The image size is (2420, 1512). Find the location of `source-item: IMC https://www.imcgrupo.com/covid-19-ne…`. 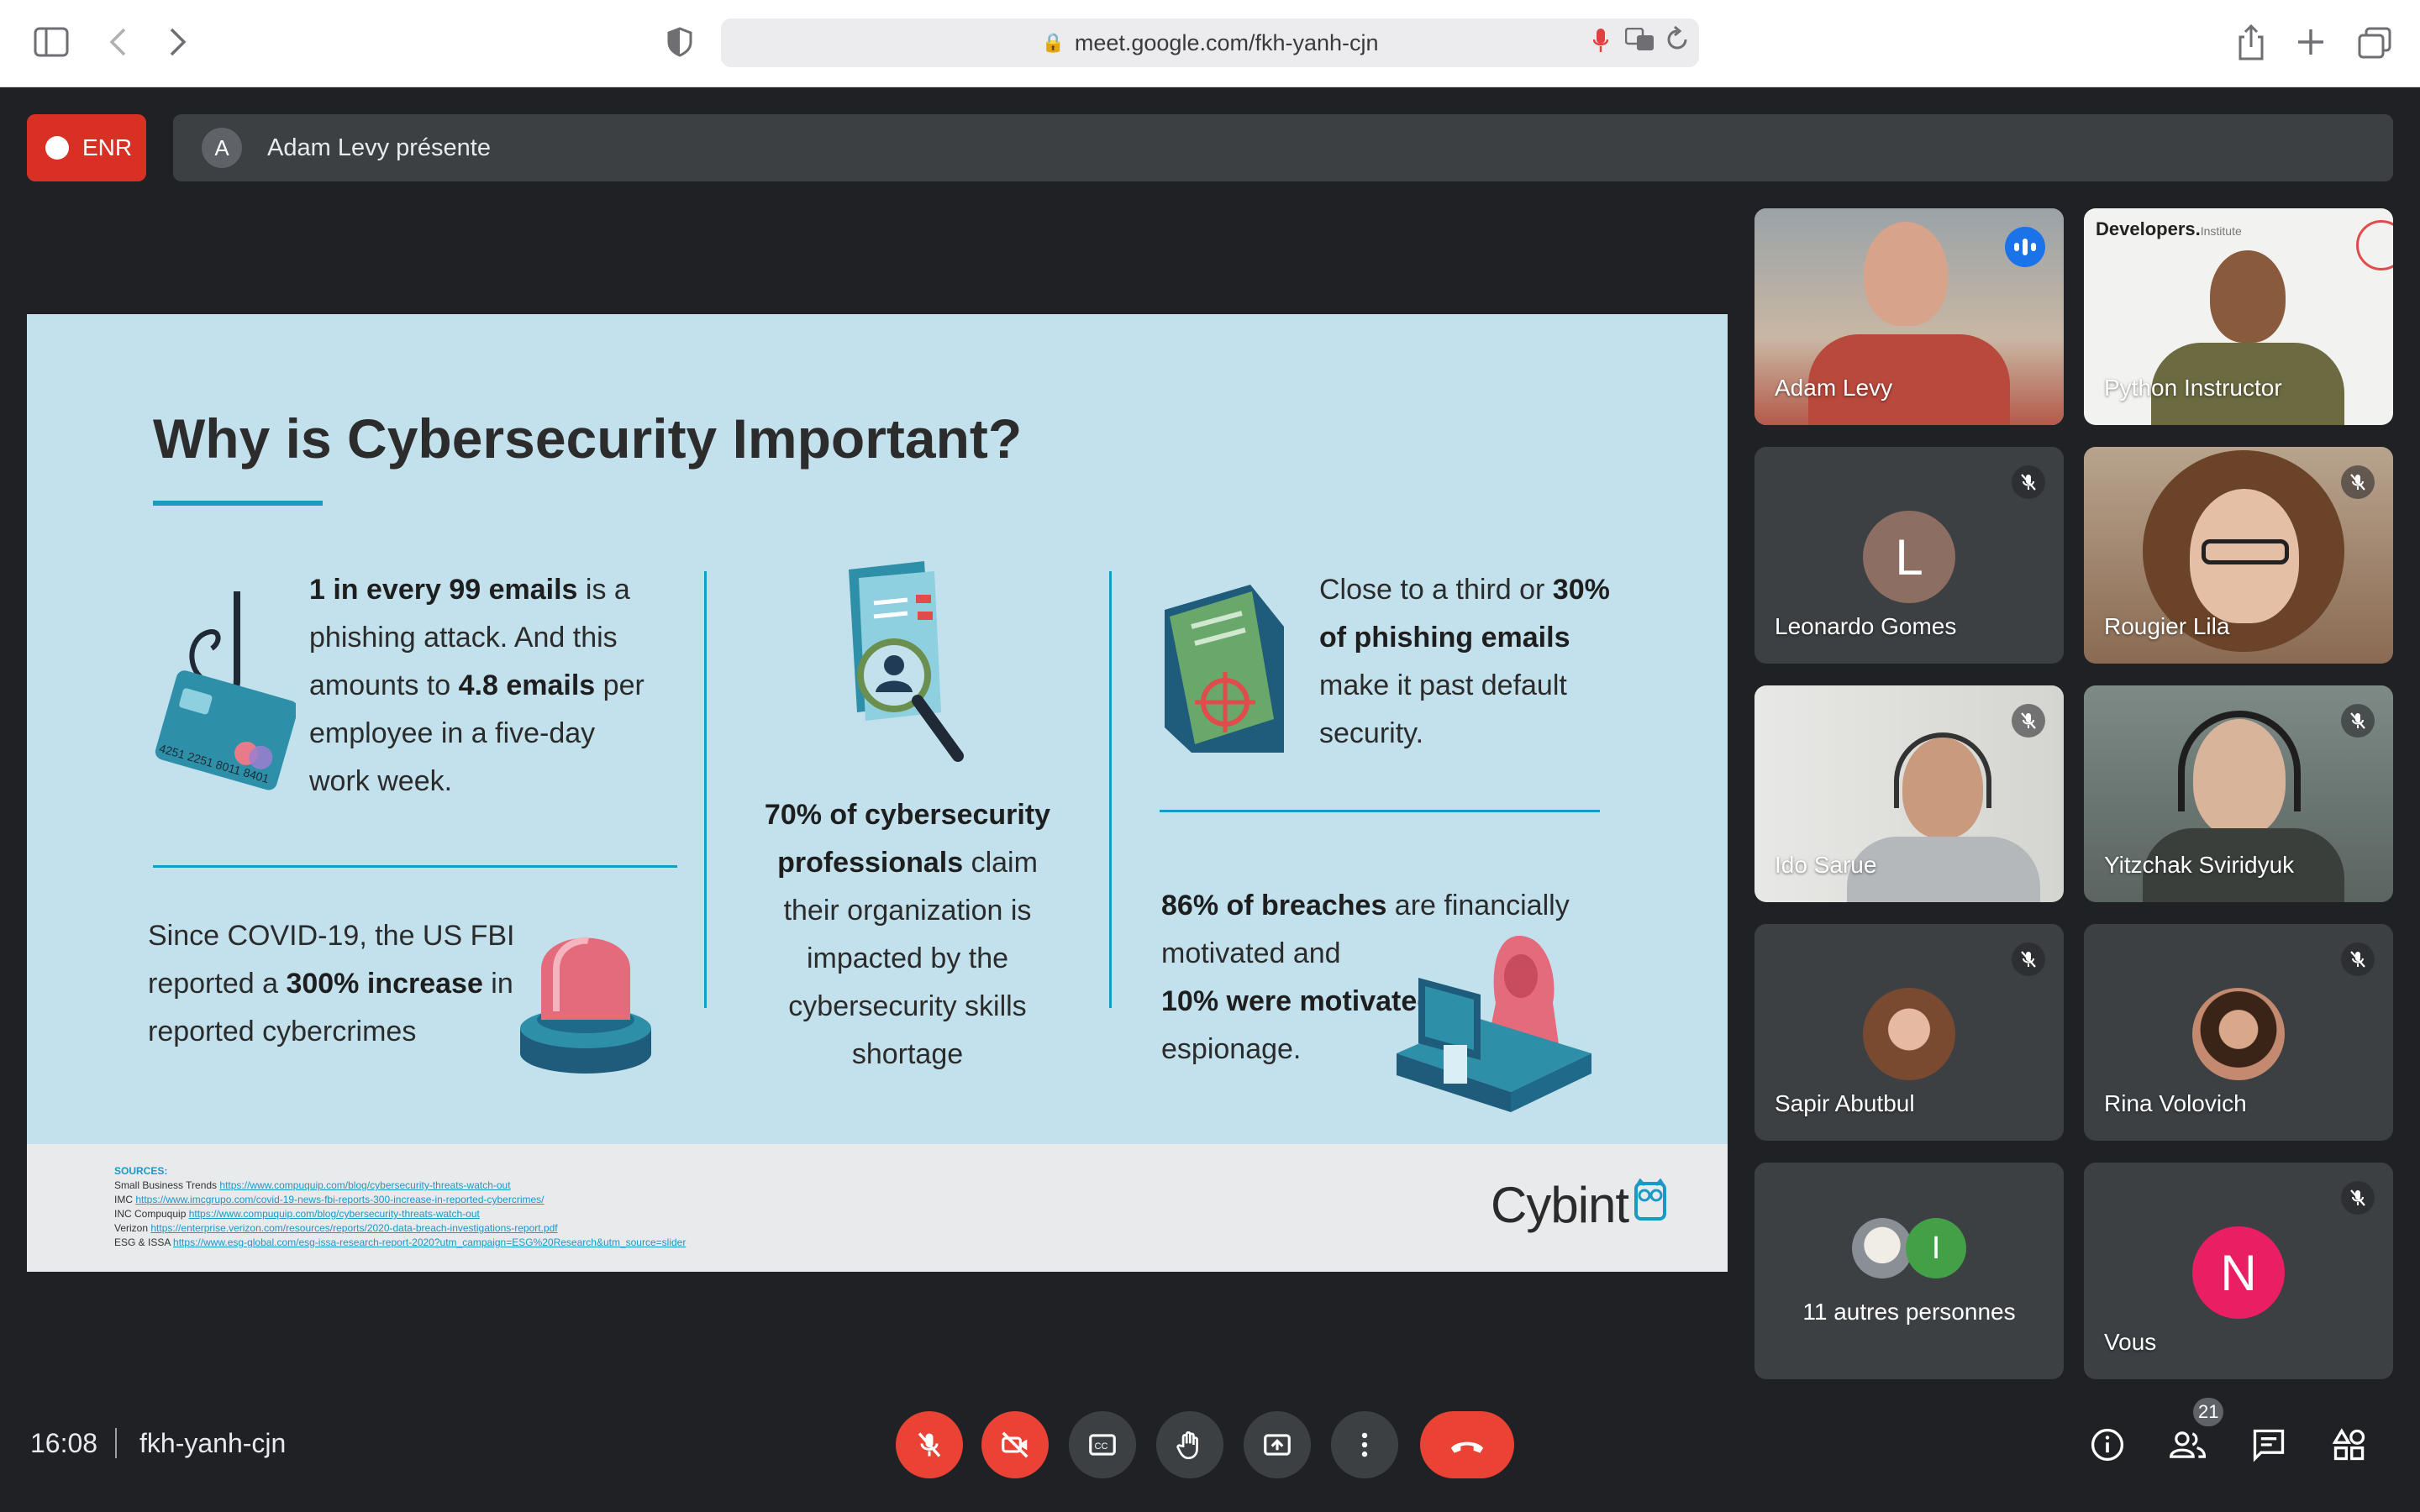

source-item: IMC https://www.imcgrupo.com/covid-19-ne… is located at coordinates (329, 1199).